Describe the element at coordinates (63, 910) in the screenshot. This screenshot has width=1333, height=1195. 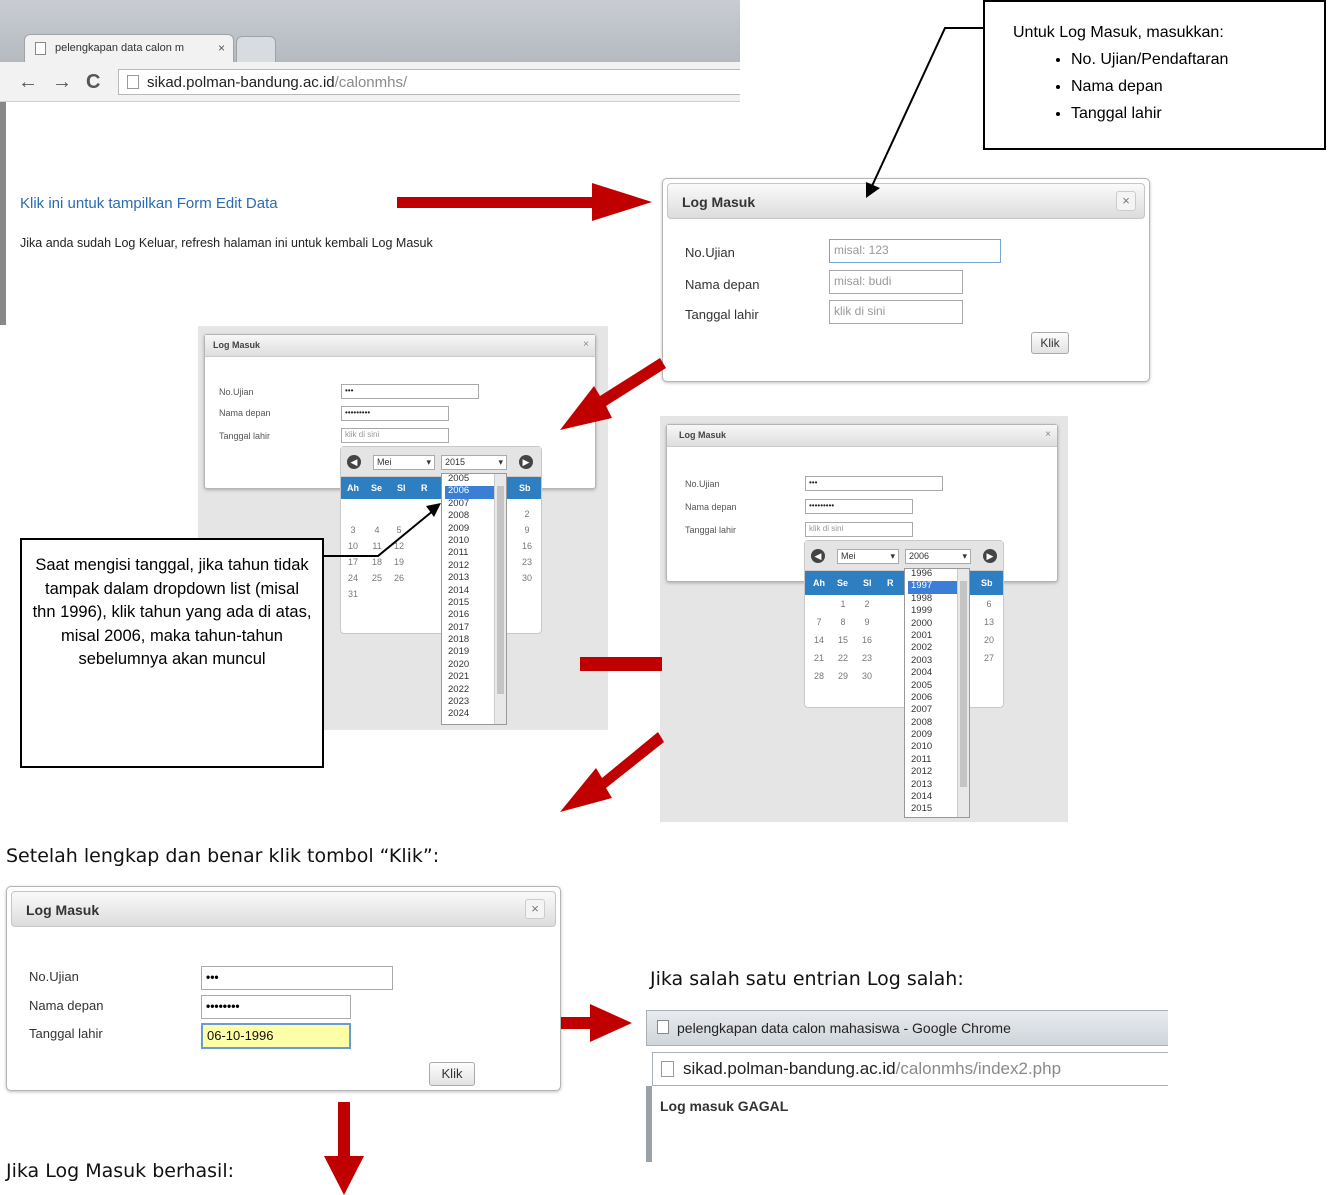
I see `dialog-title: Log Masuk` at that location.